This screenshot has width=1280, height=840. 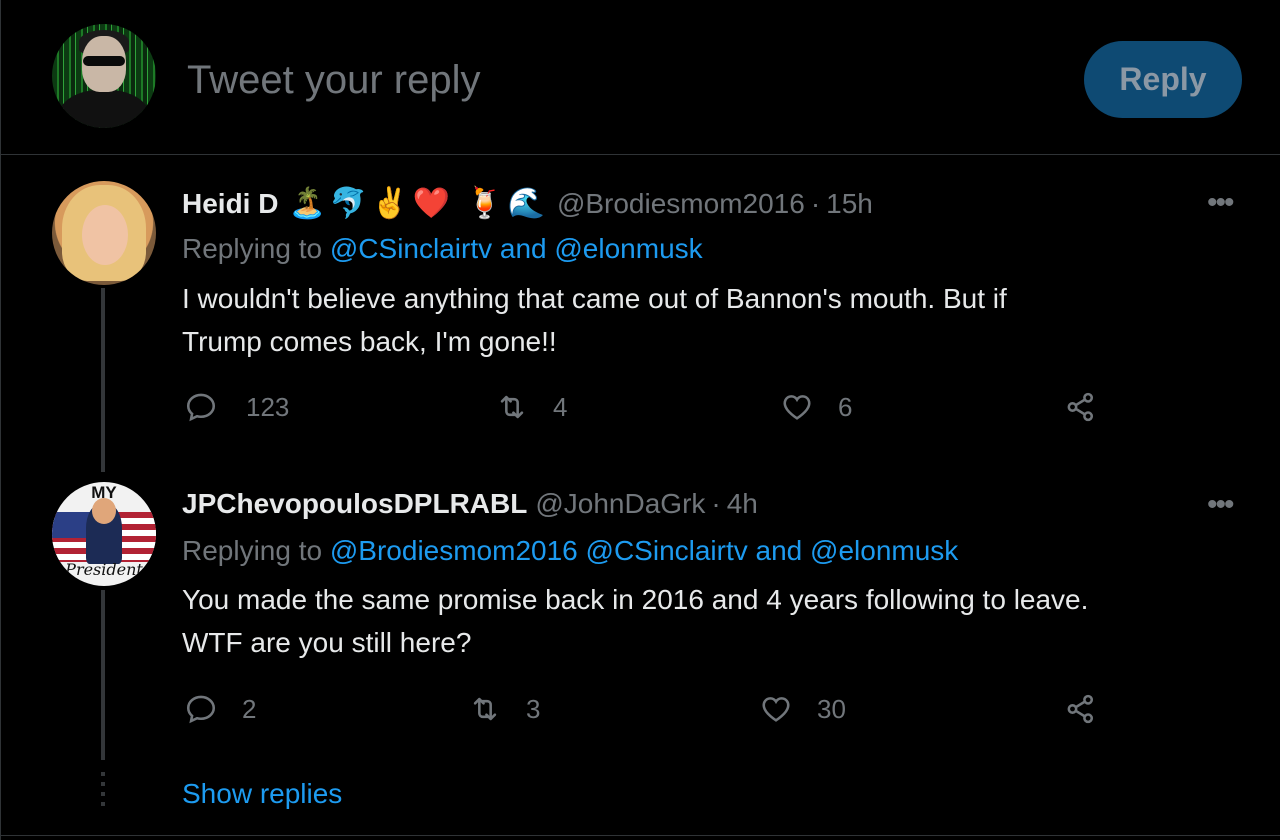 I want to click on reply-input: Tweet your reply, so click(x=333, y=80).